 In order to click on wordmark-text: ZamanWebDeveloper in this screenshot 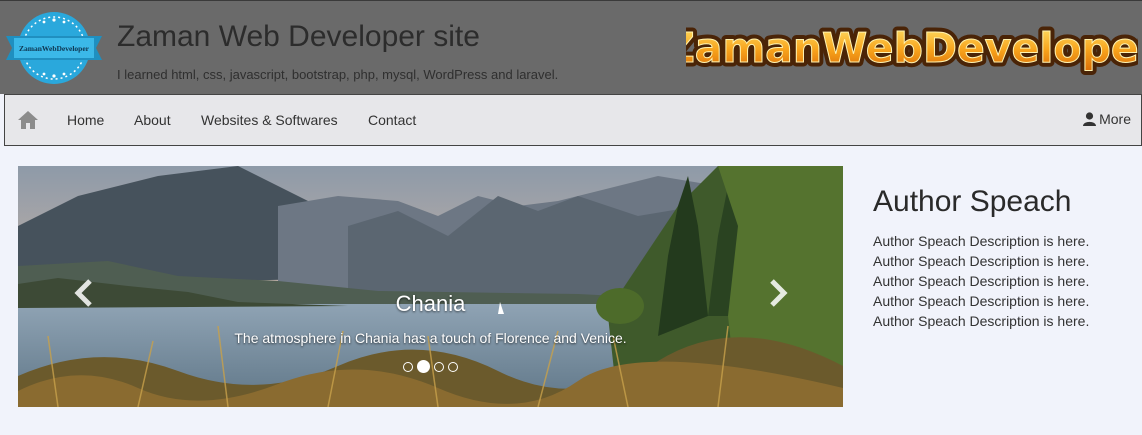, I will do `click(912, 48)`.